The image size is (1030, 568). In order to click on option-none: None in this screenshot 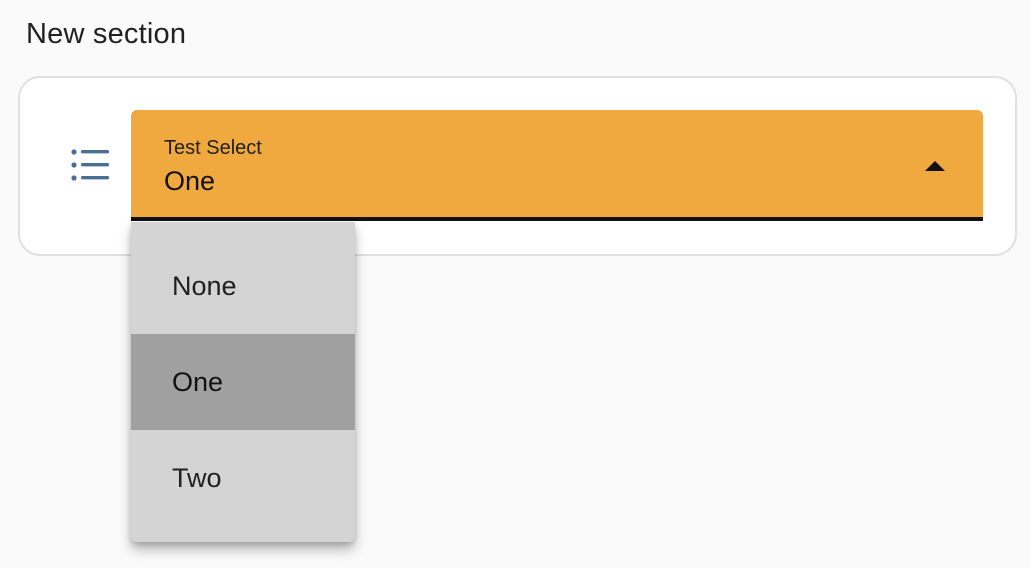, I will do `click(243, 286)`.